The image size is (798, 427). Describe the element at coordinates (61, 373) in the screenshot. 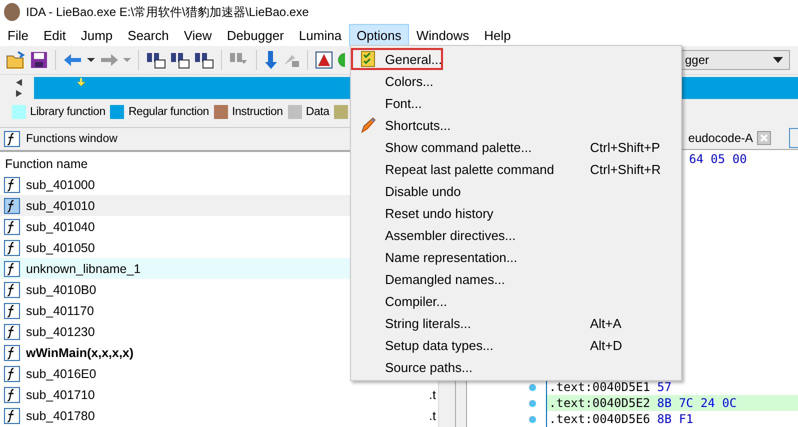

I see `function-name: sub_4016E0` at that location.